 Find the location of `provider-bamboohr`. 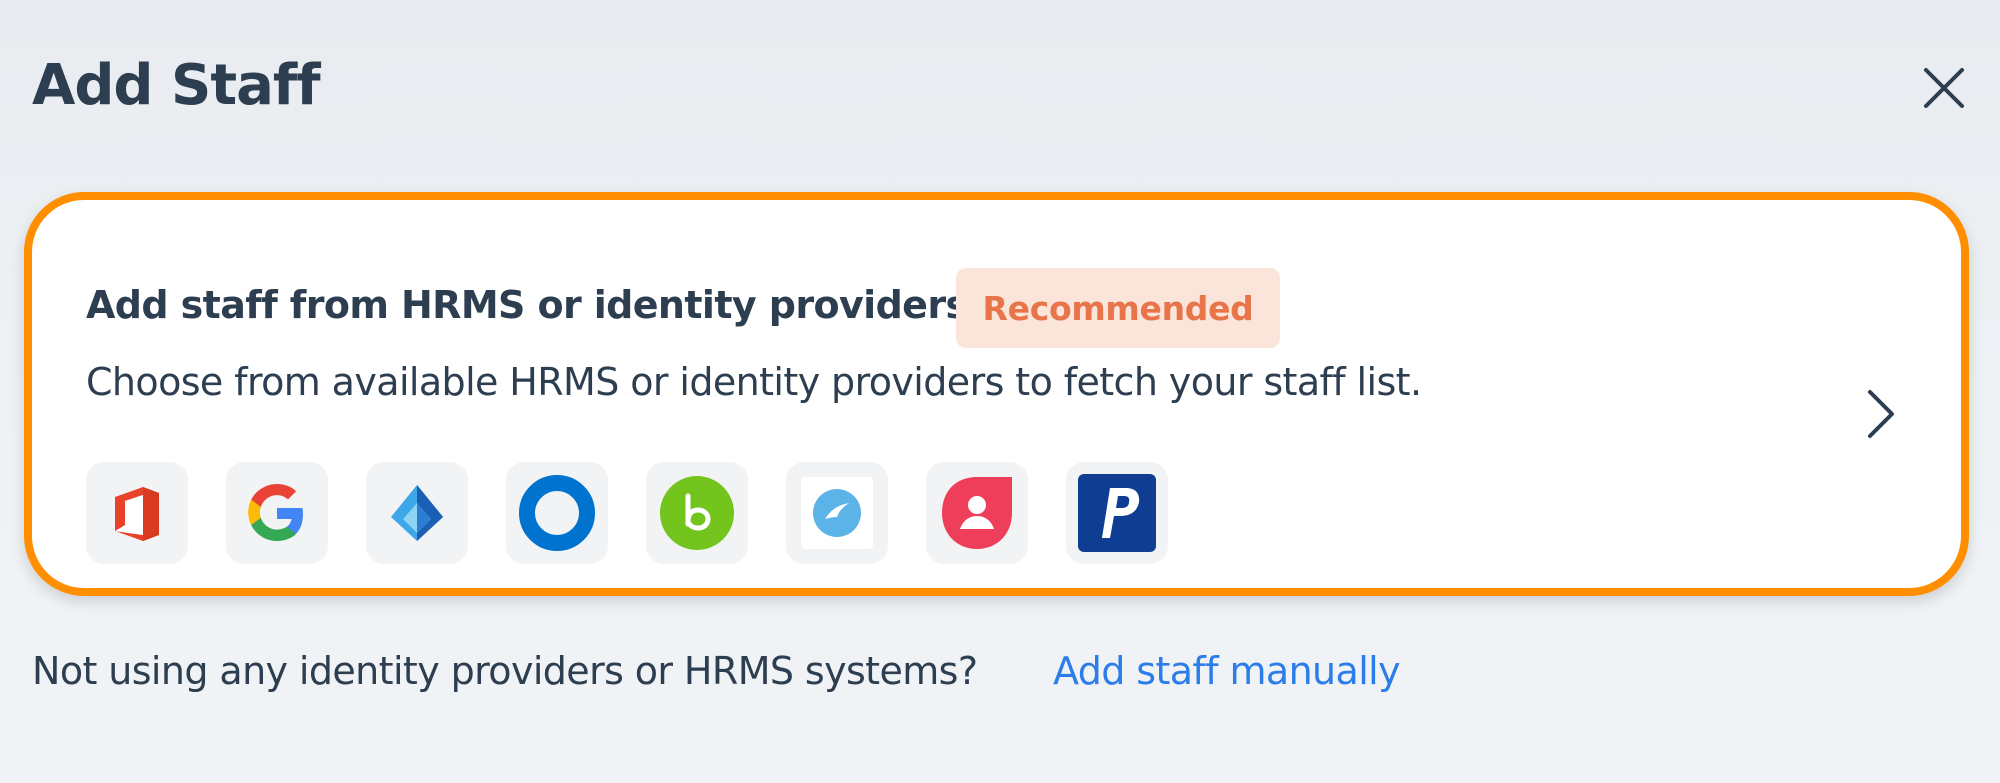

provider-bamboohr is located at coordinates (697, 513).